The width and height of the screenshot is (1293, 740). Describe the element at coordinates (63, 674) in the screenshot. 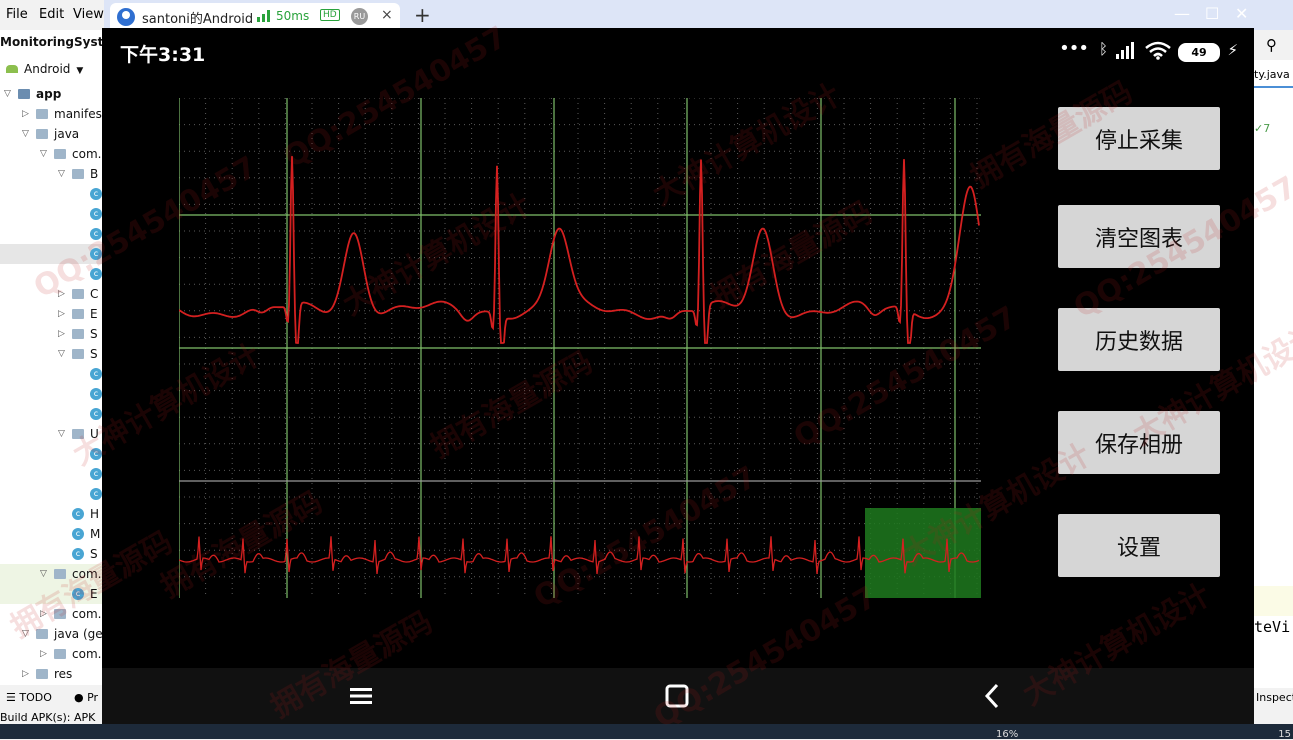

I see `tree-label: res` at that location.